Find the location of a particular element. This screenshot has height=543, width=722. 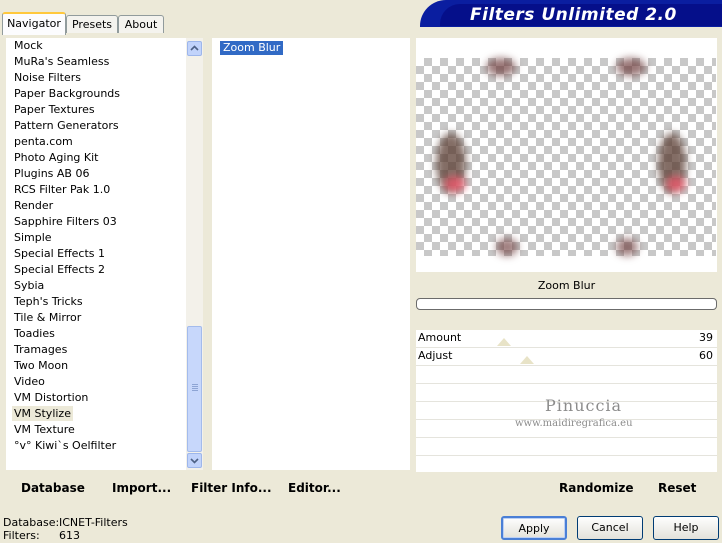

tab-presets: Presets is located at coordinates (92, 24).